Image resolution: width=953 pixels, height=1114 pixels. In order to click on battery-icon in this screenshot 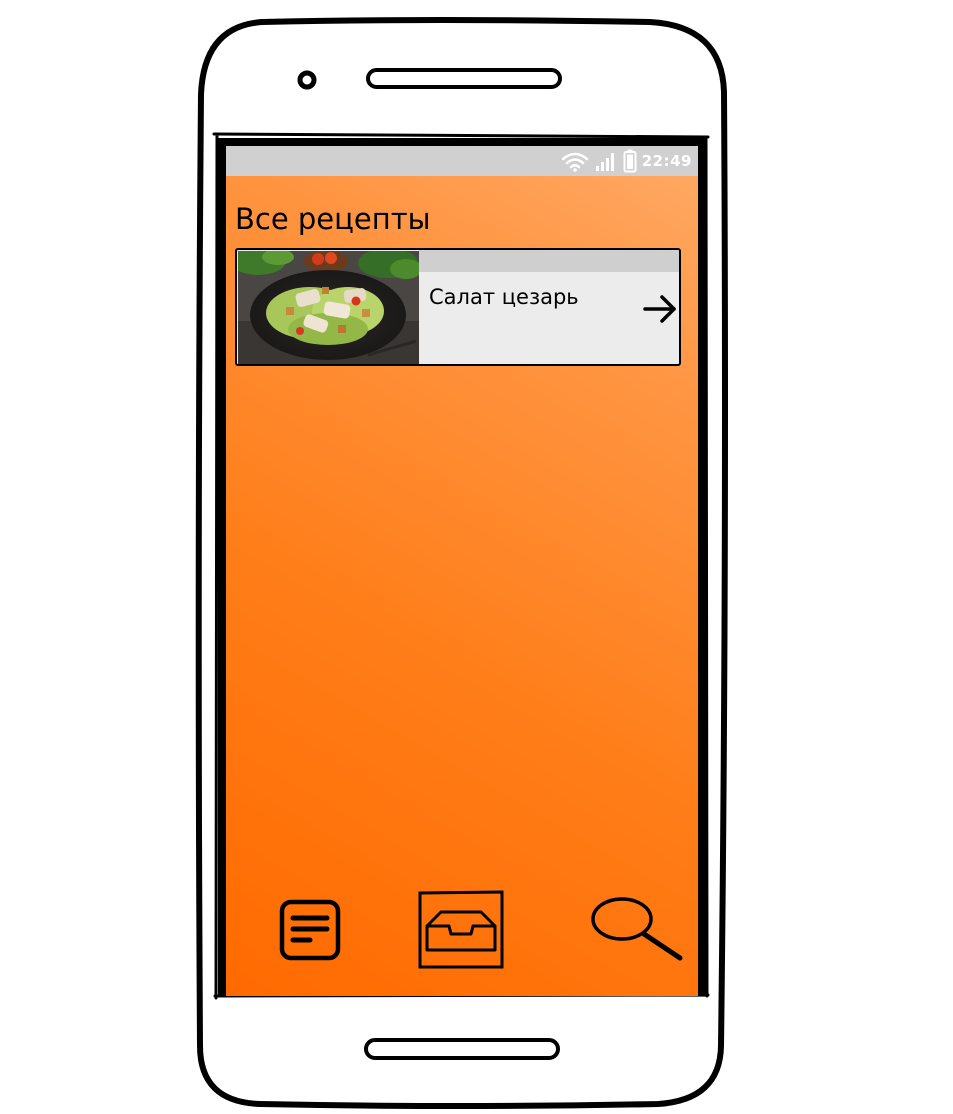, I will do `click(630, 161)`.